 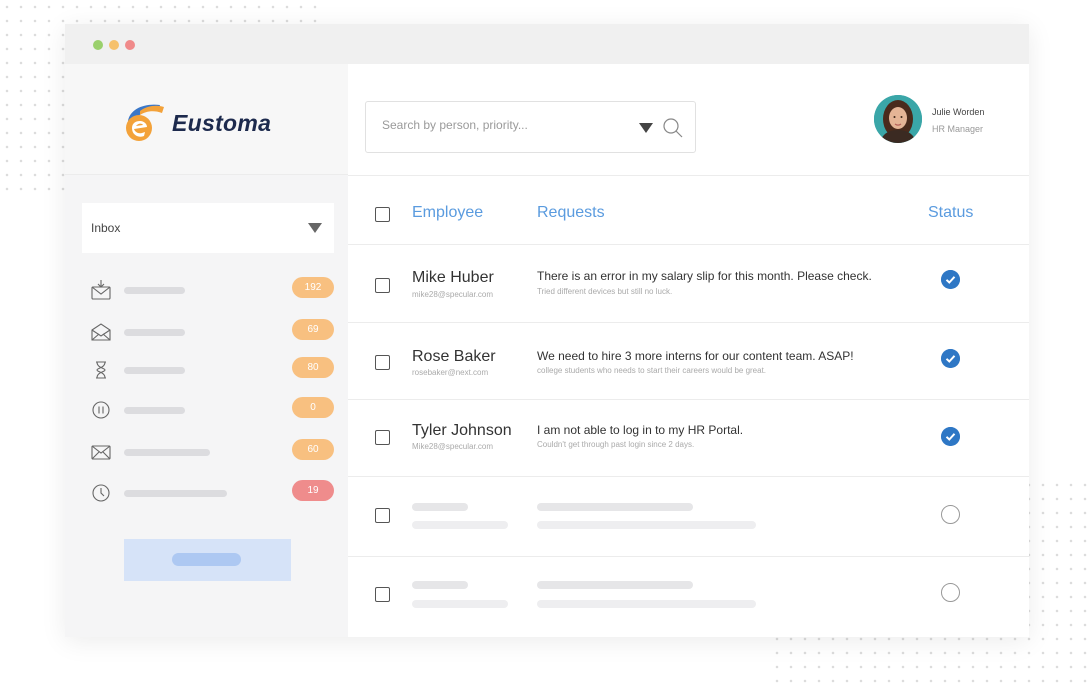 What do you see at coordinates (212, 290) in the screenshot?
I see `sidebar-item: 192` at bounding box center [212, 290].